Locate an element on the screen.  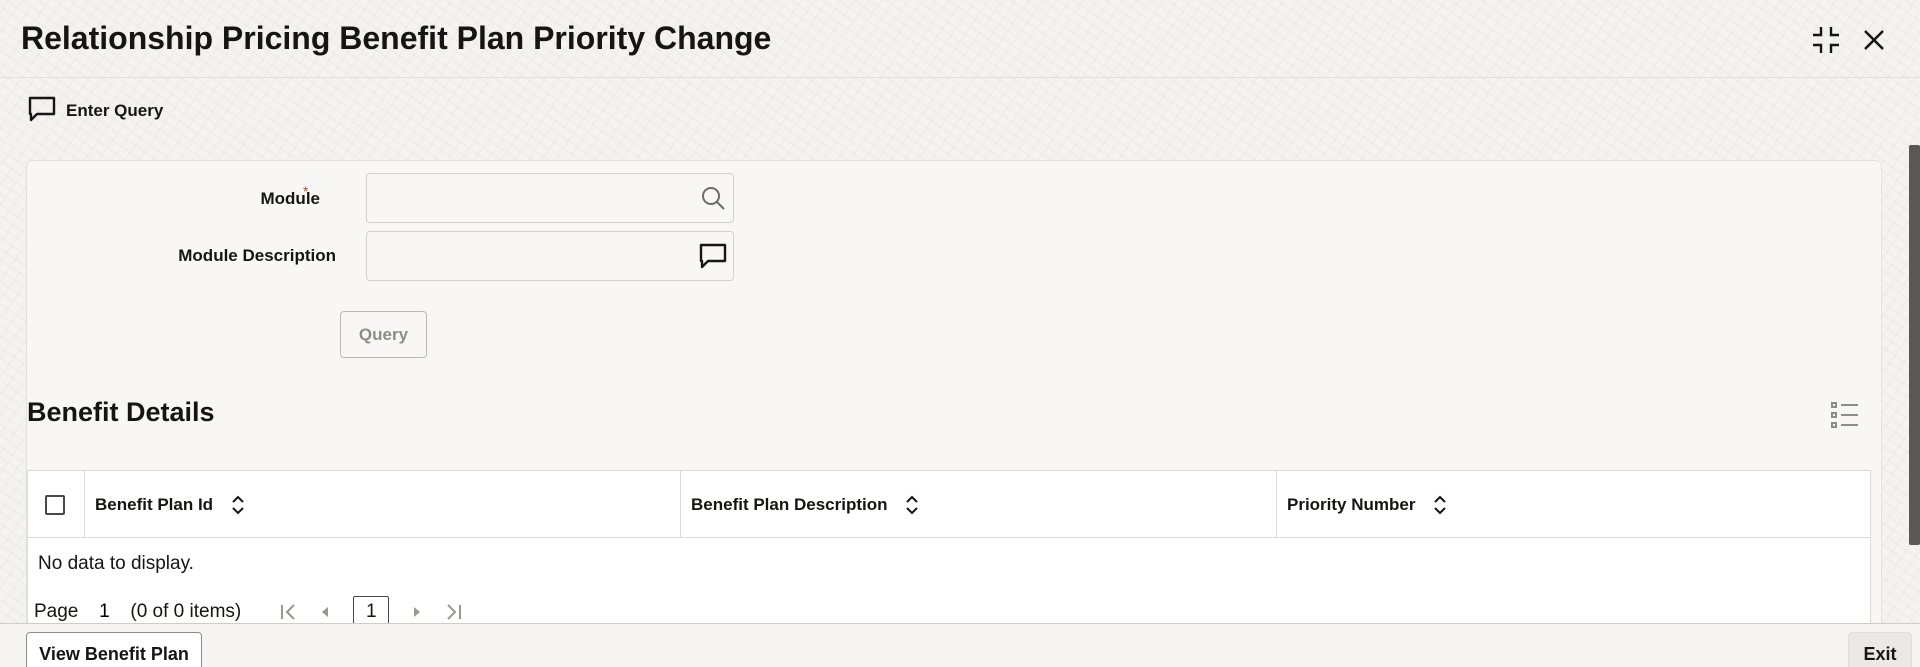
column-label: Benefit Plan Id is located at coordinates (154, 504).